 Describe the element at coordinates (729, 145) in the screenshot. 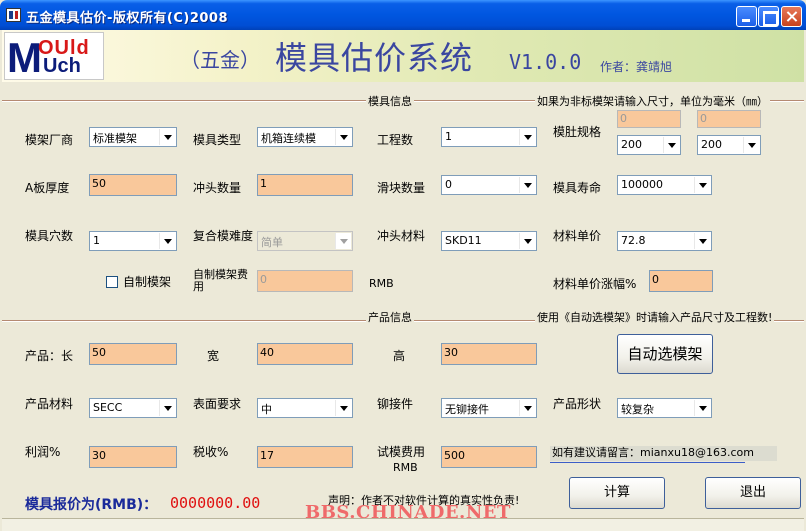

I see `cavity-height-select: 200` at that location.